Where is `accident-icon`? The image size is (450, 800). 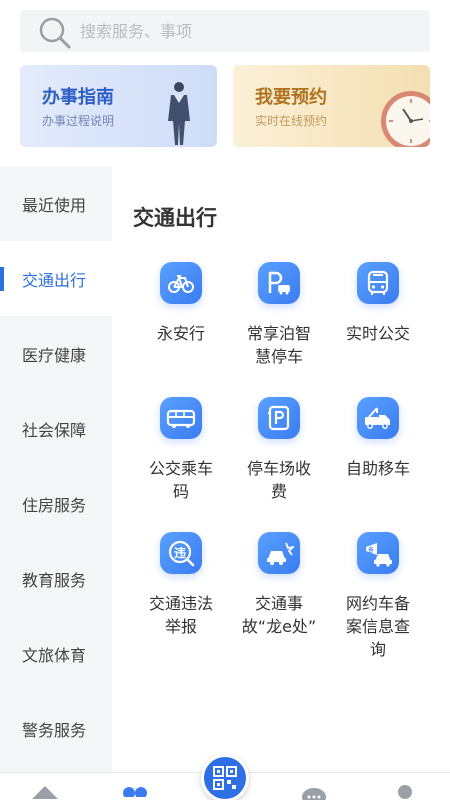
accident-icon is located at coordinates (279, 553).